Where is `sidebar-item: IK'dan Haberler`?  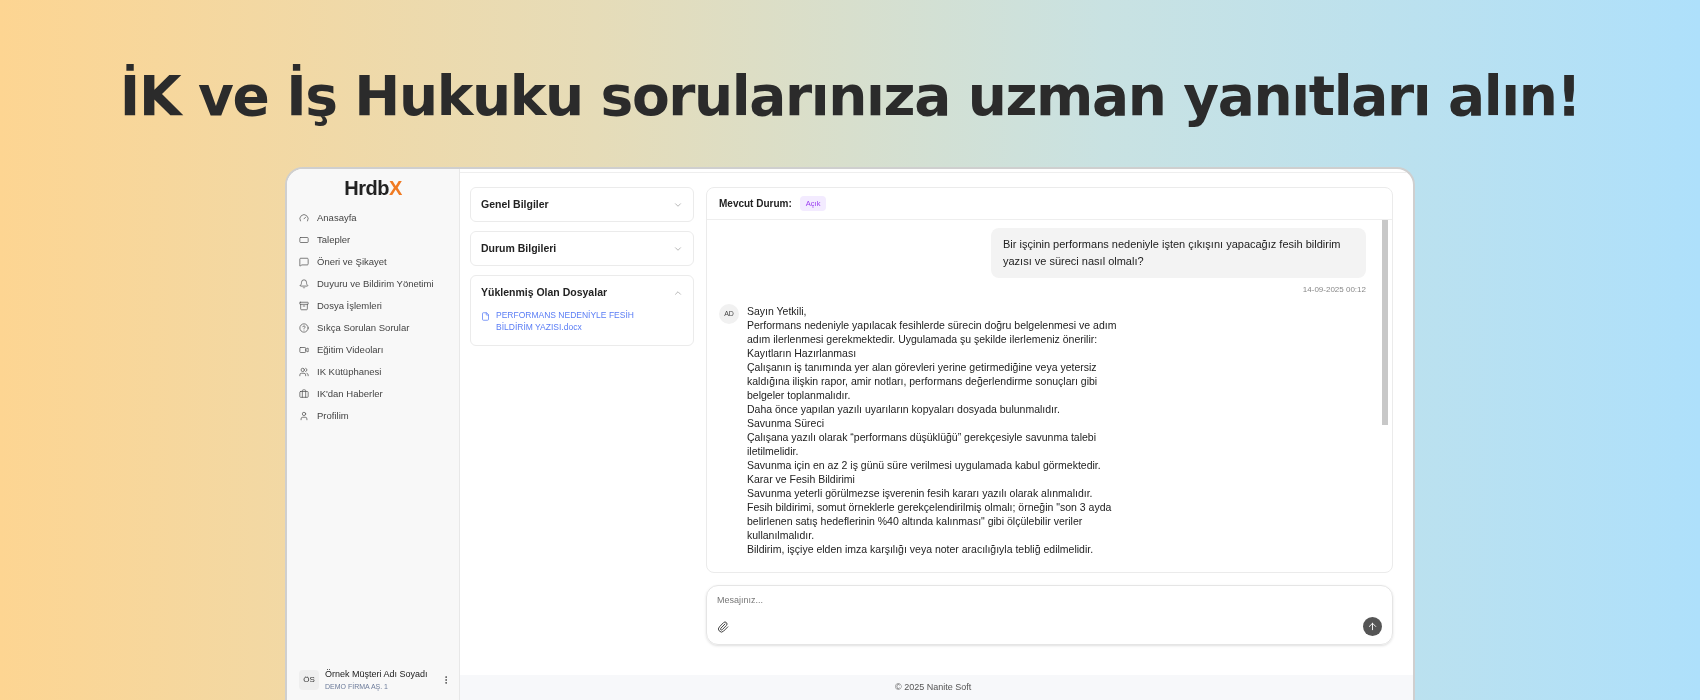 sidebar-item: IK'dan Haberler is located at coordinates (379, 394).